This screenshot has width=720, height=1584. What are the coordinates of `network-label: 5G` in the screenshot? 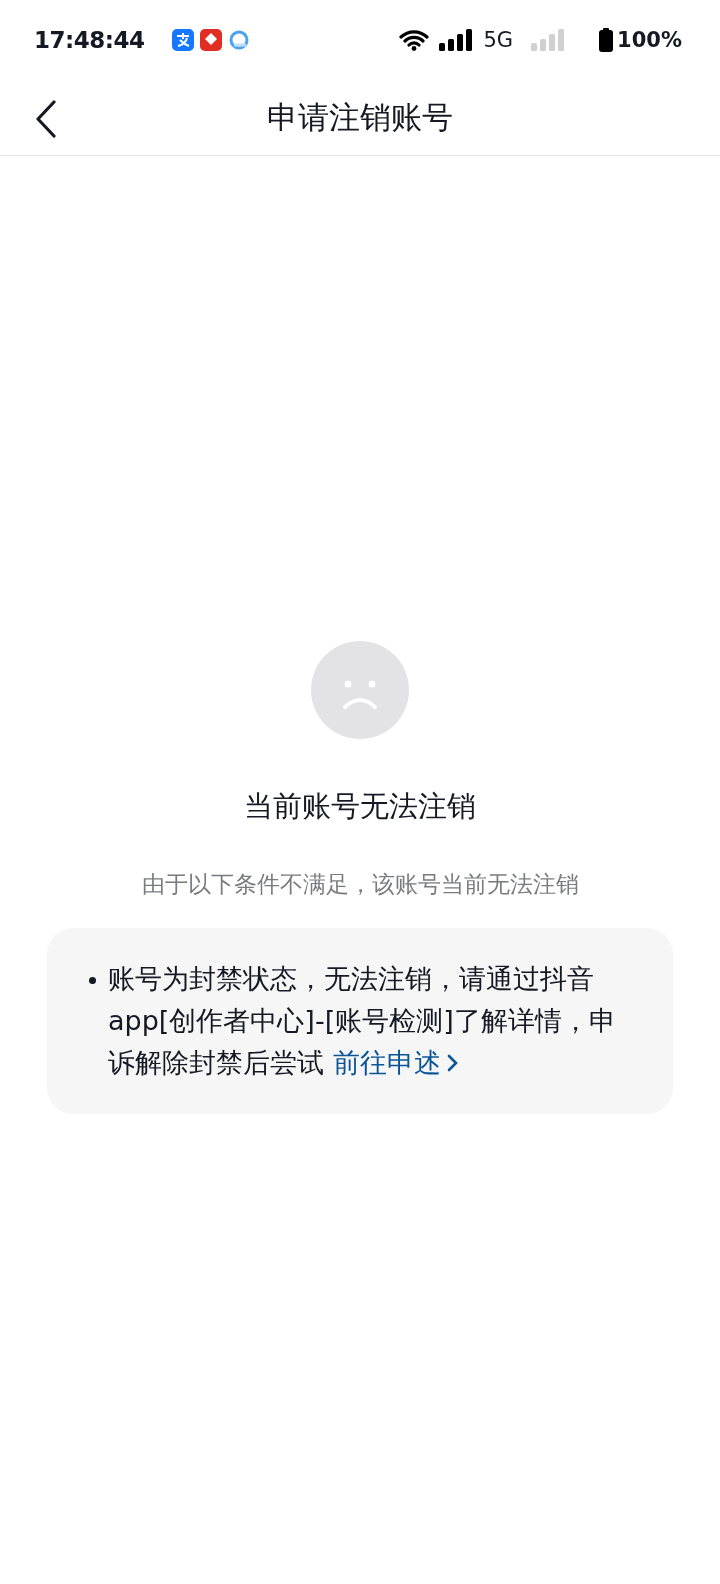 It's located at (498, 40).